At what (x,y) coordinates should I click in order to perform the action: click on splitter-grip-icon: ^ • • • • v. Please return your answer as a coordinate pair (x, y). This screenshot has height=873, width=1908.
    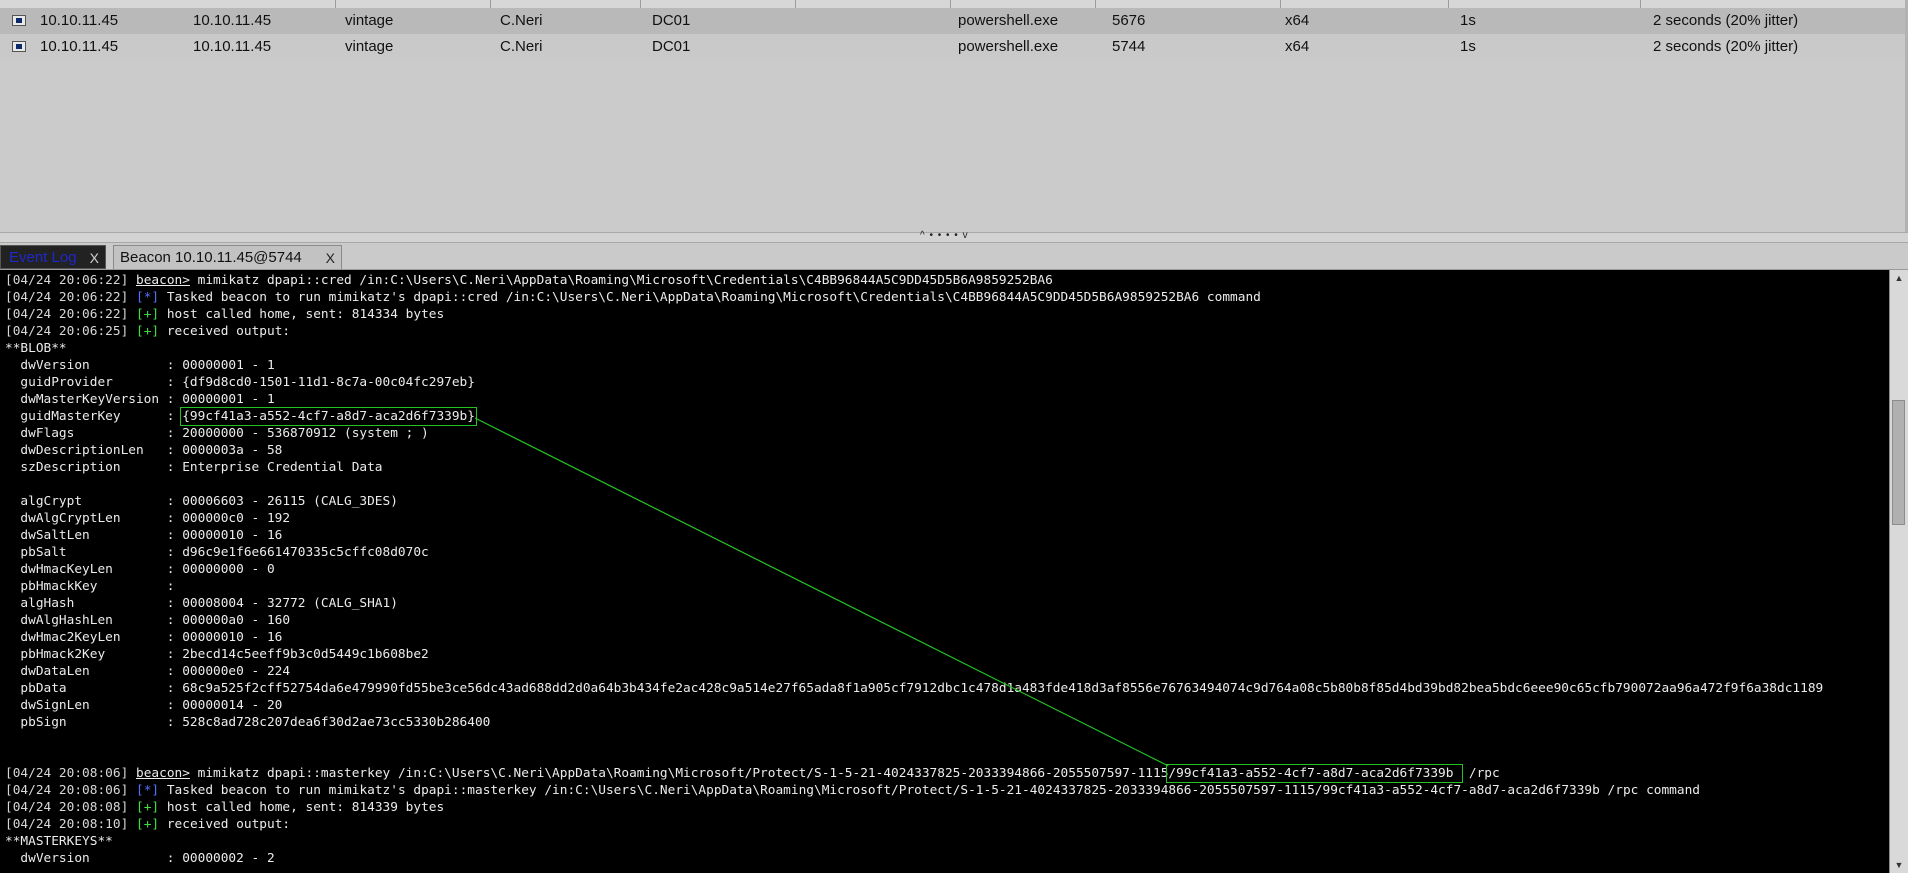
    Looking at the image, I should click on (944, 235).